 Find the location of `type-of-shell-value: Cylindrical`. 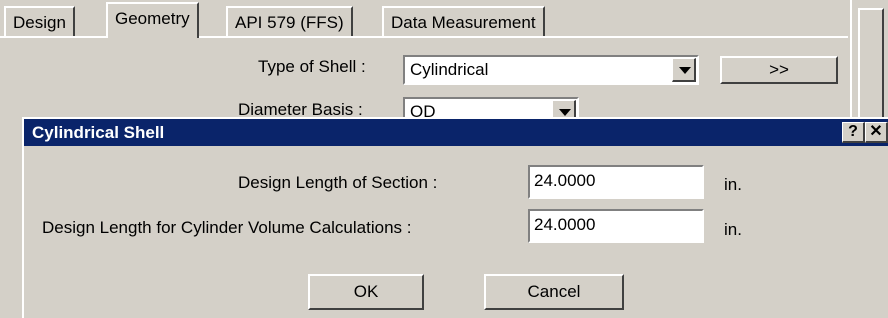

type-of-shell-value: Cylindrical is located at coordinates (449, 69).